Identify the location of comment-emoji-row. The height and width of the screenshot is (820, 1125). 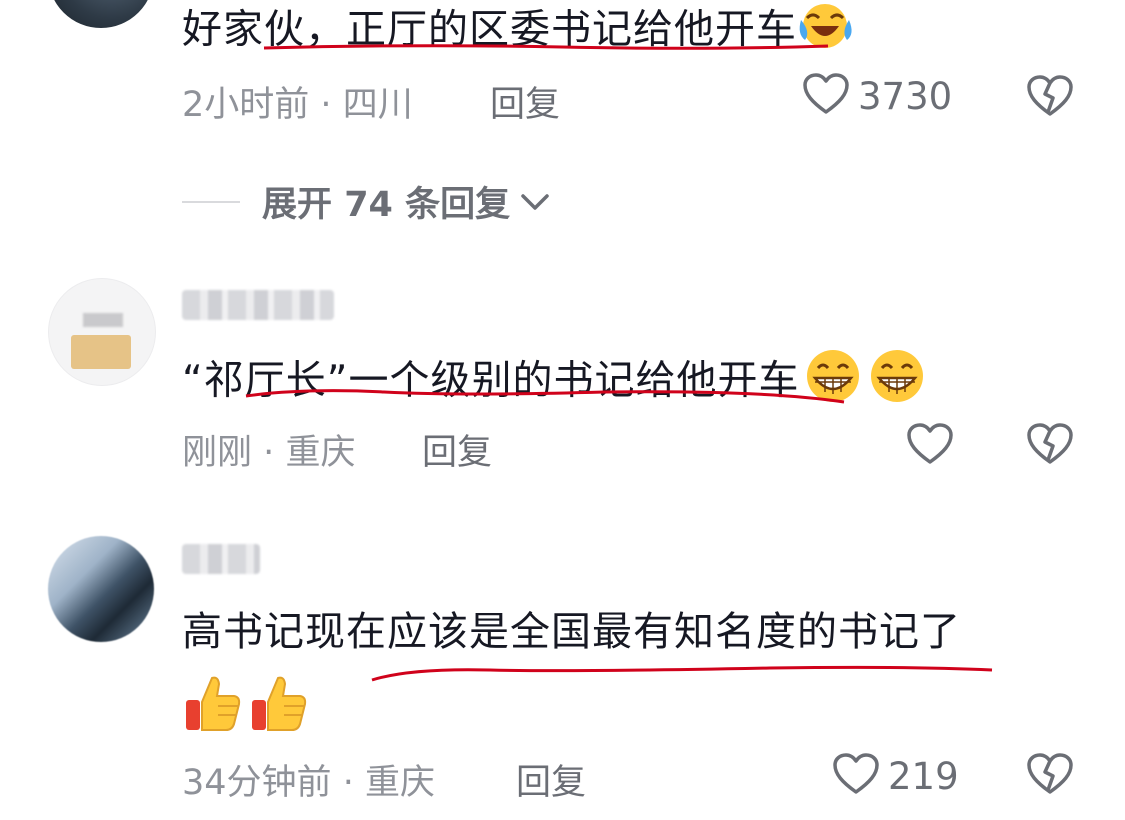
(246, 705).